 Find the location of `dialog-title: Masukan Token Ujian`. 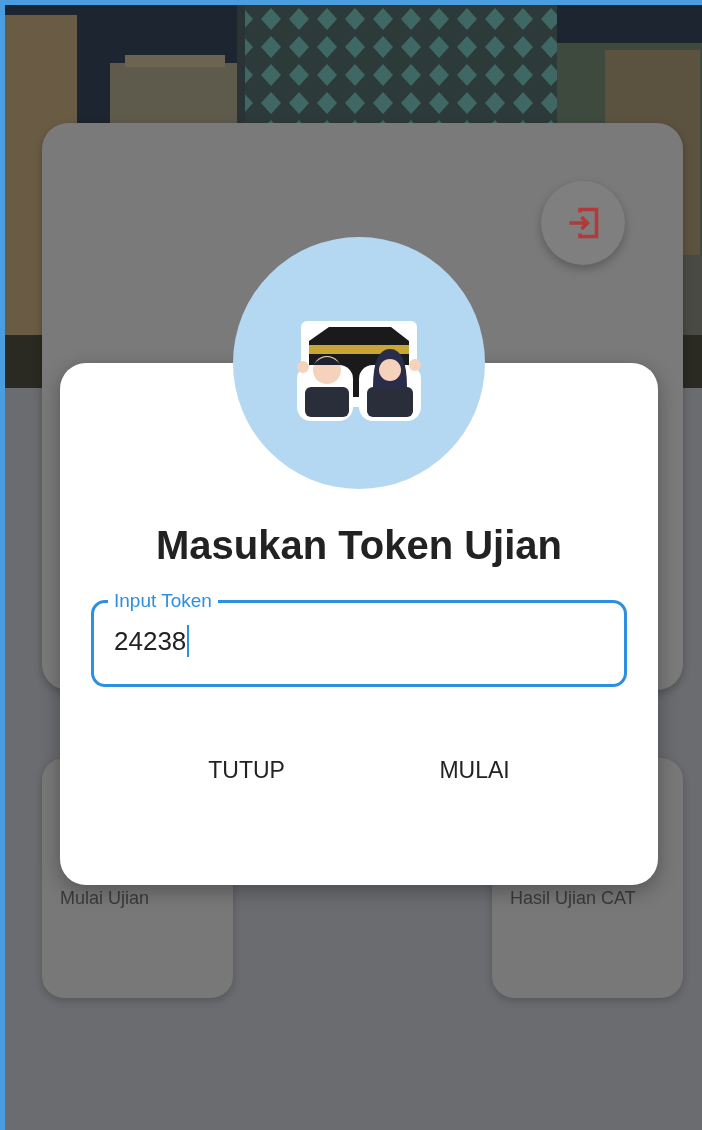

dialog-title: Masukan Token Ujian is located at coordinates (359, 545).